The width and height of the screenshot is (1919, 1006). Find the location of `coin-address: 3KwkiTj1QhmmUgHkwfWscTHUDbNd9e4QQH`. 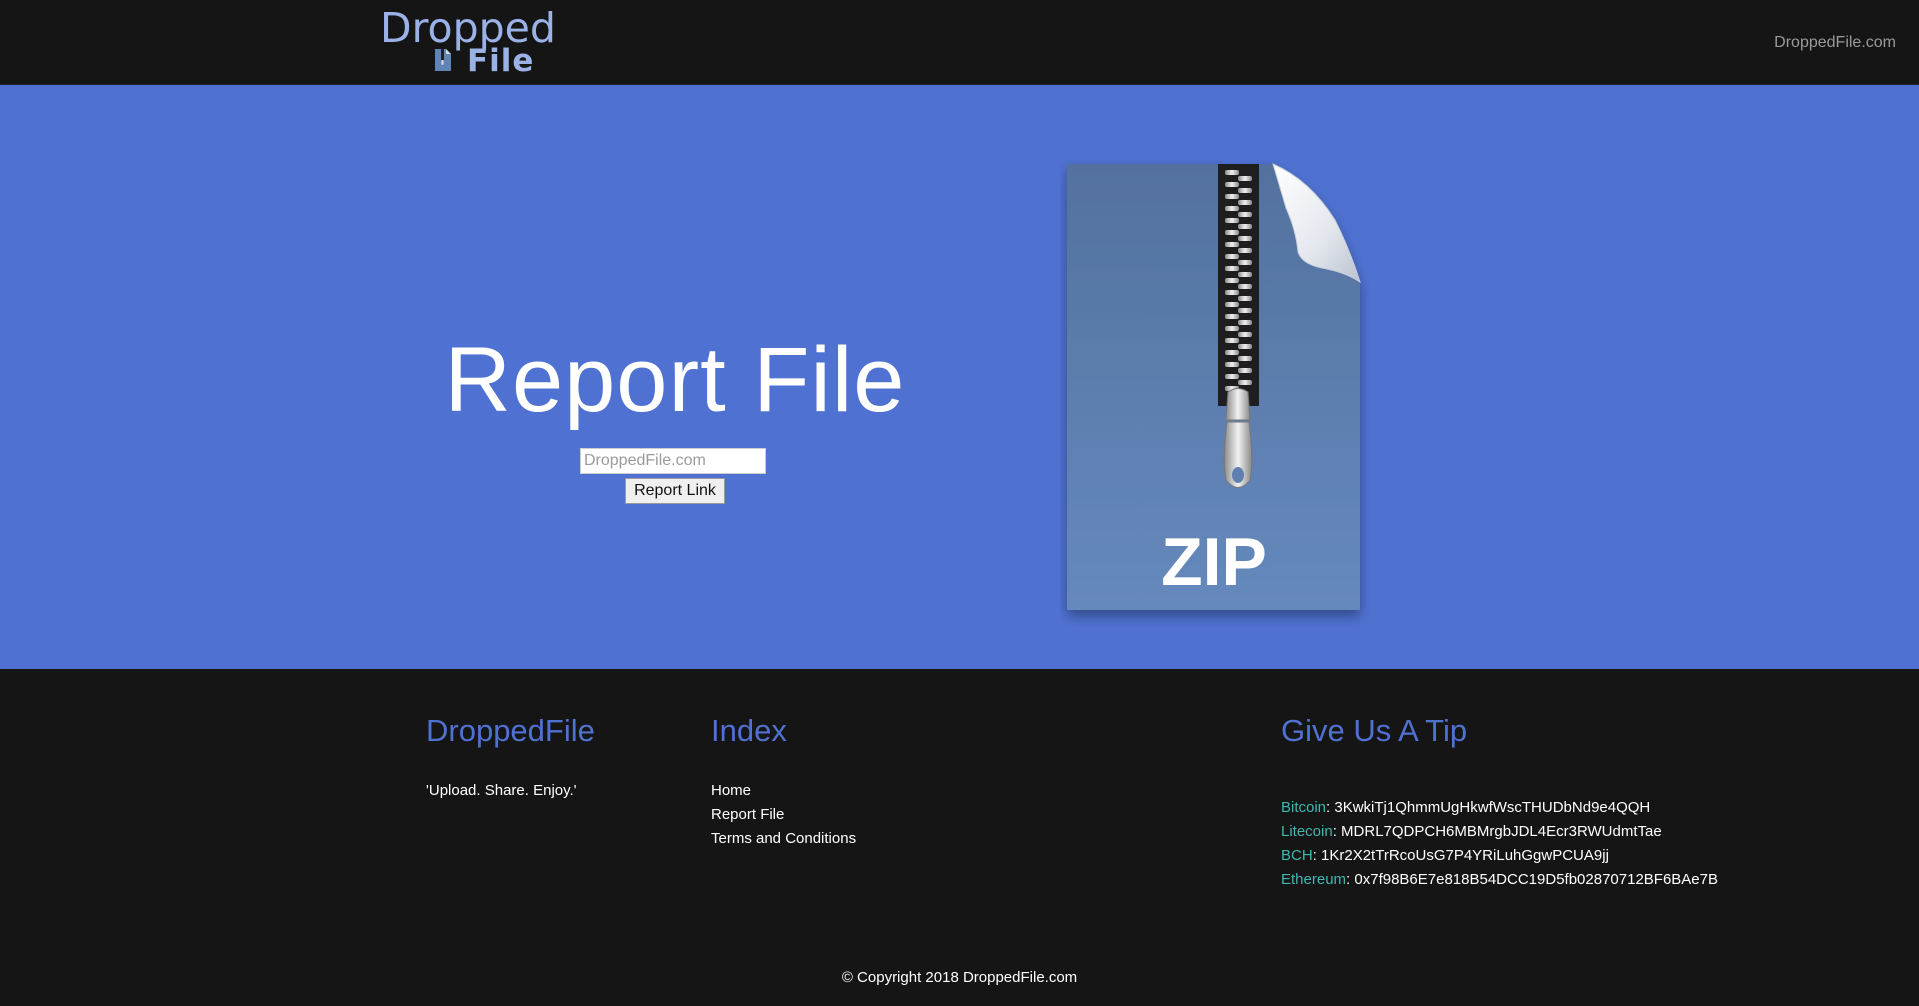

coin-address: 3KwkiTj1QhmmUgHkwfWscTHUDbNd9e4QQH is located at coordinates (1492, 807).